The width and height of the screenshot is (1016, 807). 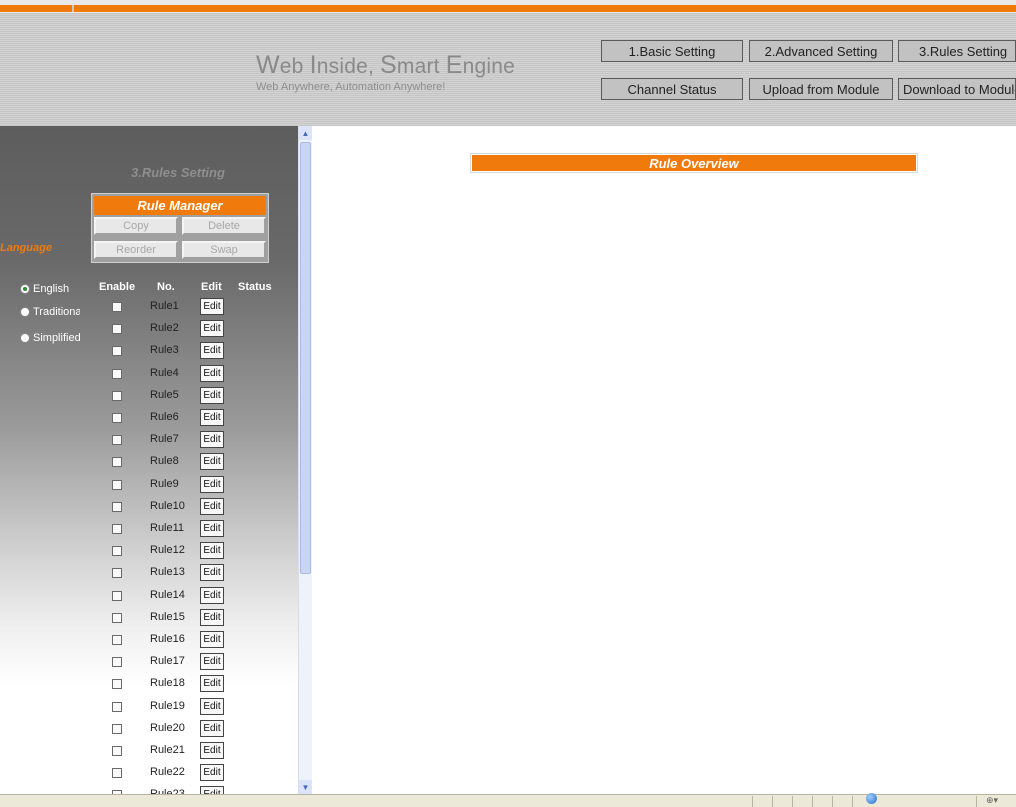 What do you see at coordinates (167, 616) in the screenshot?
I see `rule-name: Rule15` at bounding box center [167, 616].